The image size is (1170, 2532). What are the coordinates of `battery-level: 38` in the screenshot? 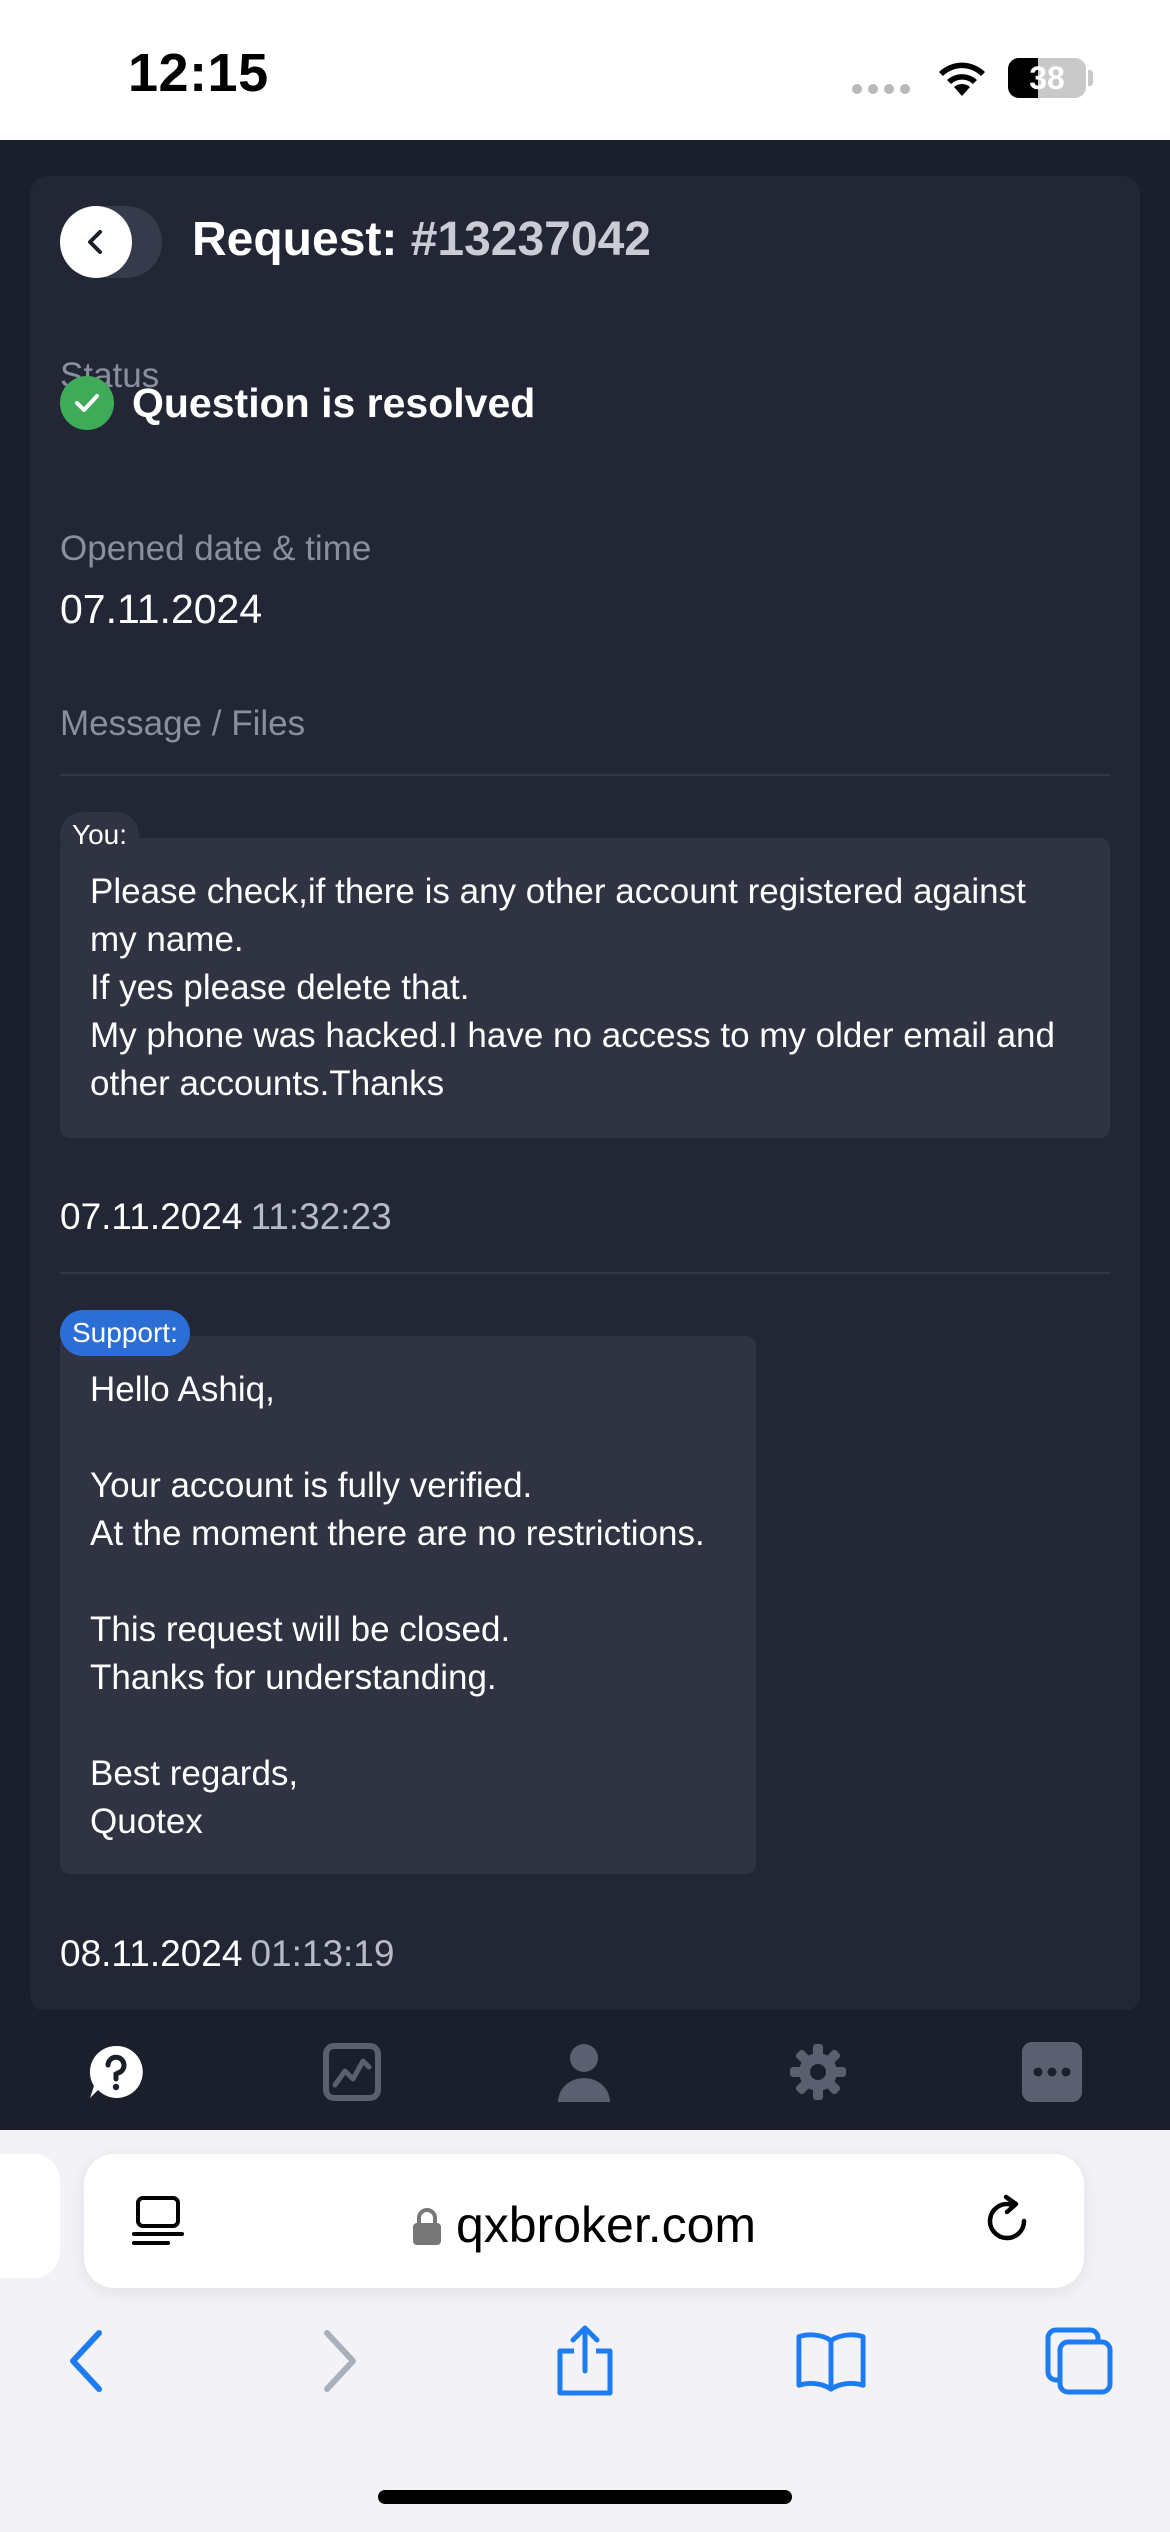 It's located at (1047, 78).